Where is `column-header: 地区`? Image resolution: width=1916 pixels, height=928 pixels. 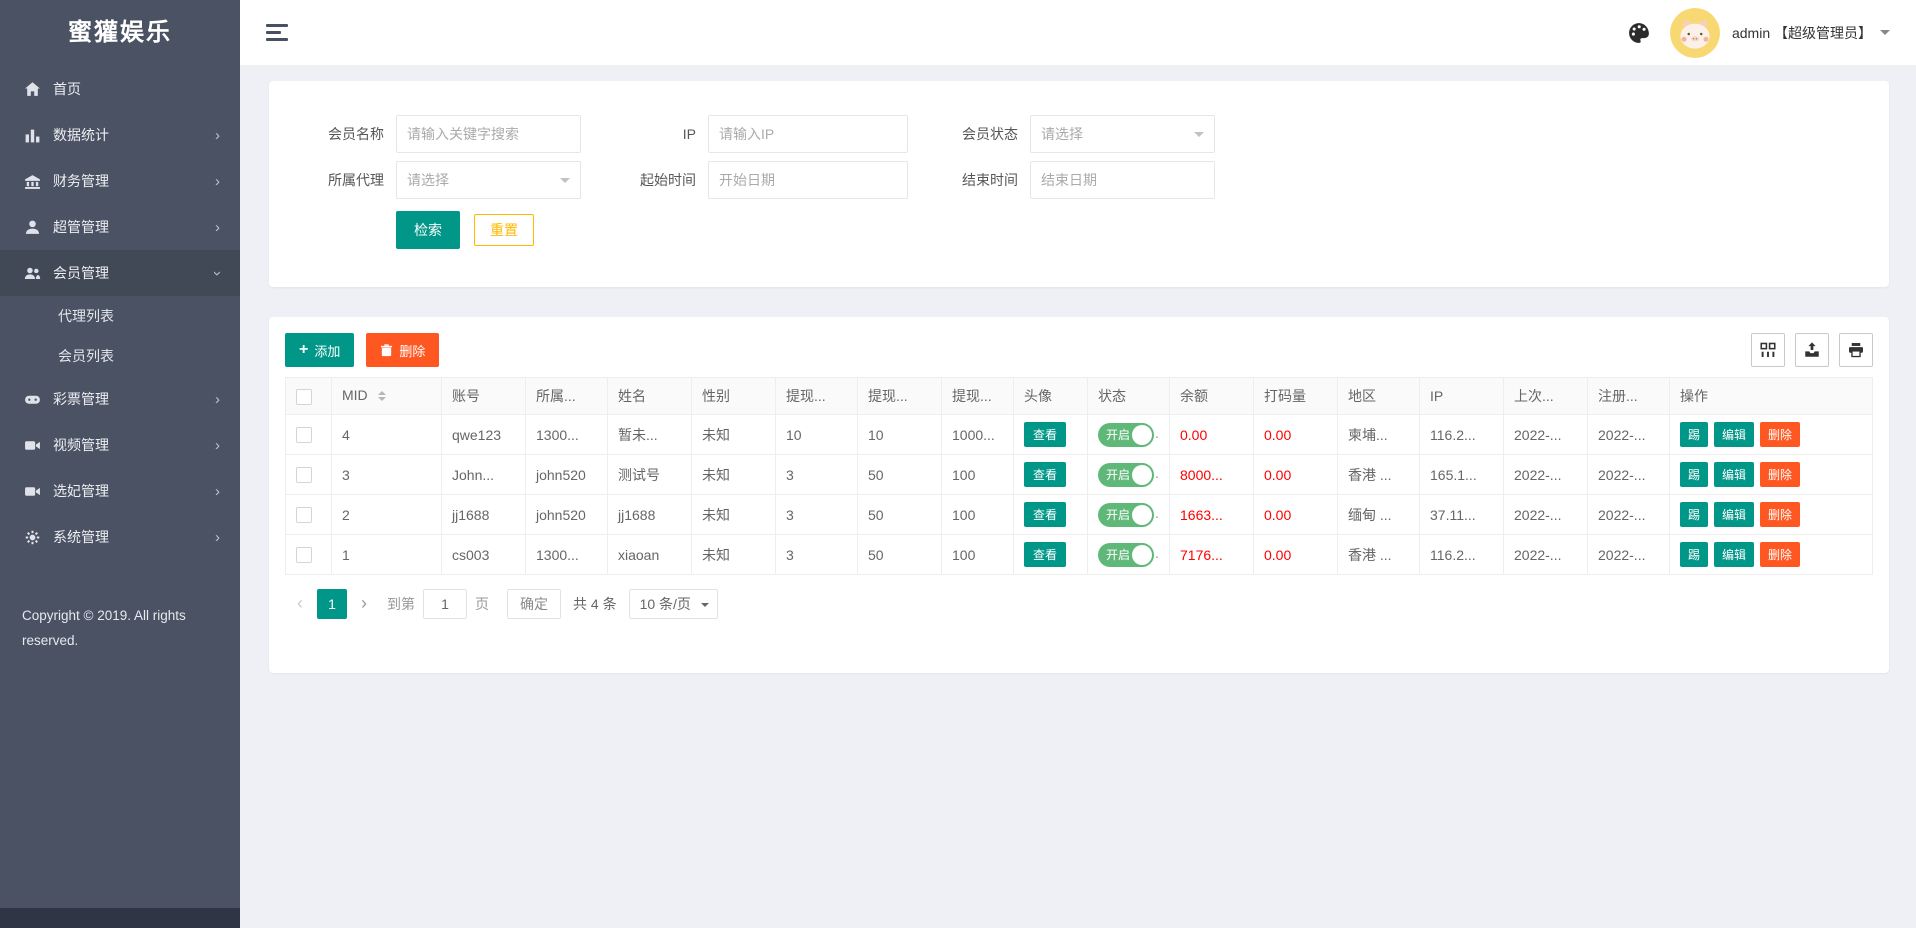
column-header: 地区 is located at coordinates (1378, 396).